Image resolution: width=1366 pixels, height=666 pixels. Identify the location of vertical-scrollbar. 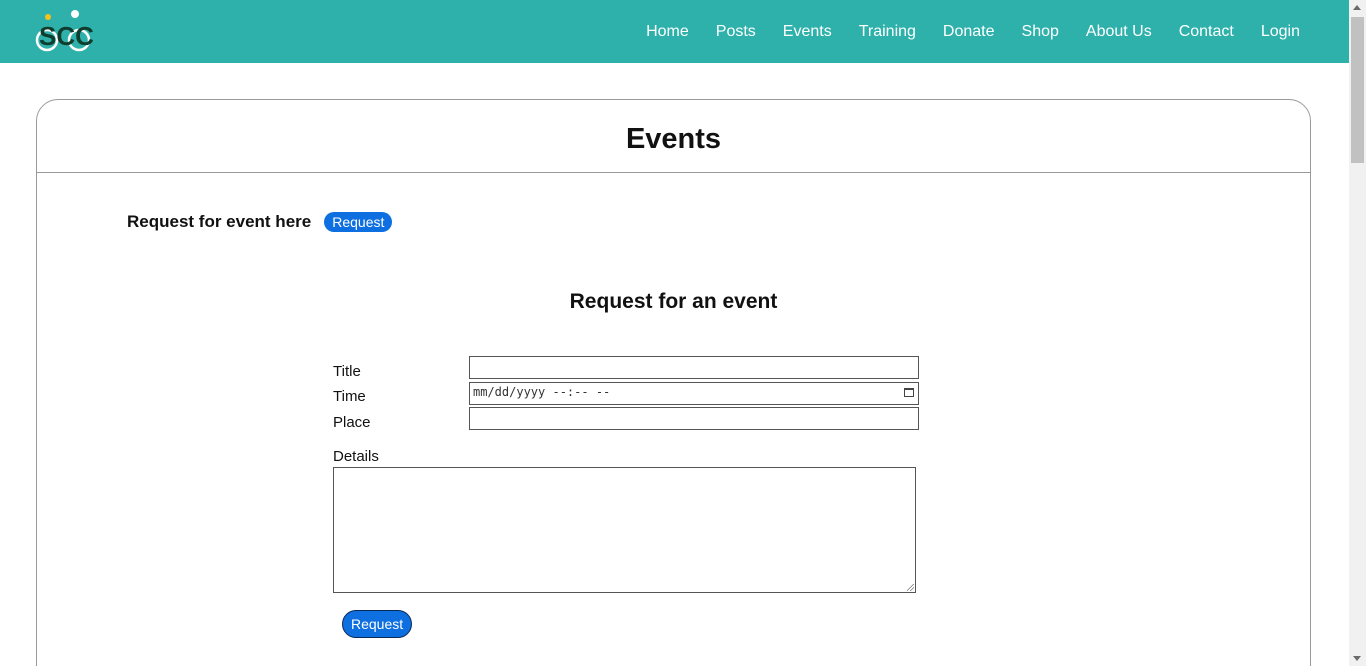
(1357, 333).